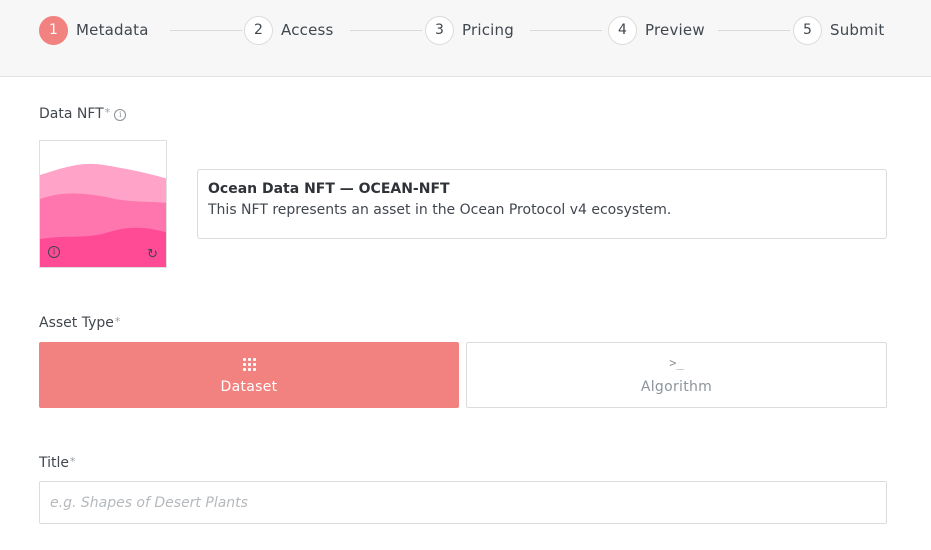 This screenshot has height=550, width=931. What do you see at coordinates (53, 30) in the screenshot?
I see `step-number: 1` at bounding box center [53, 30].